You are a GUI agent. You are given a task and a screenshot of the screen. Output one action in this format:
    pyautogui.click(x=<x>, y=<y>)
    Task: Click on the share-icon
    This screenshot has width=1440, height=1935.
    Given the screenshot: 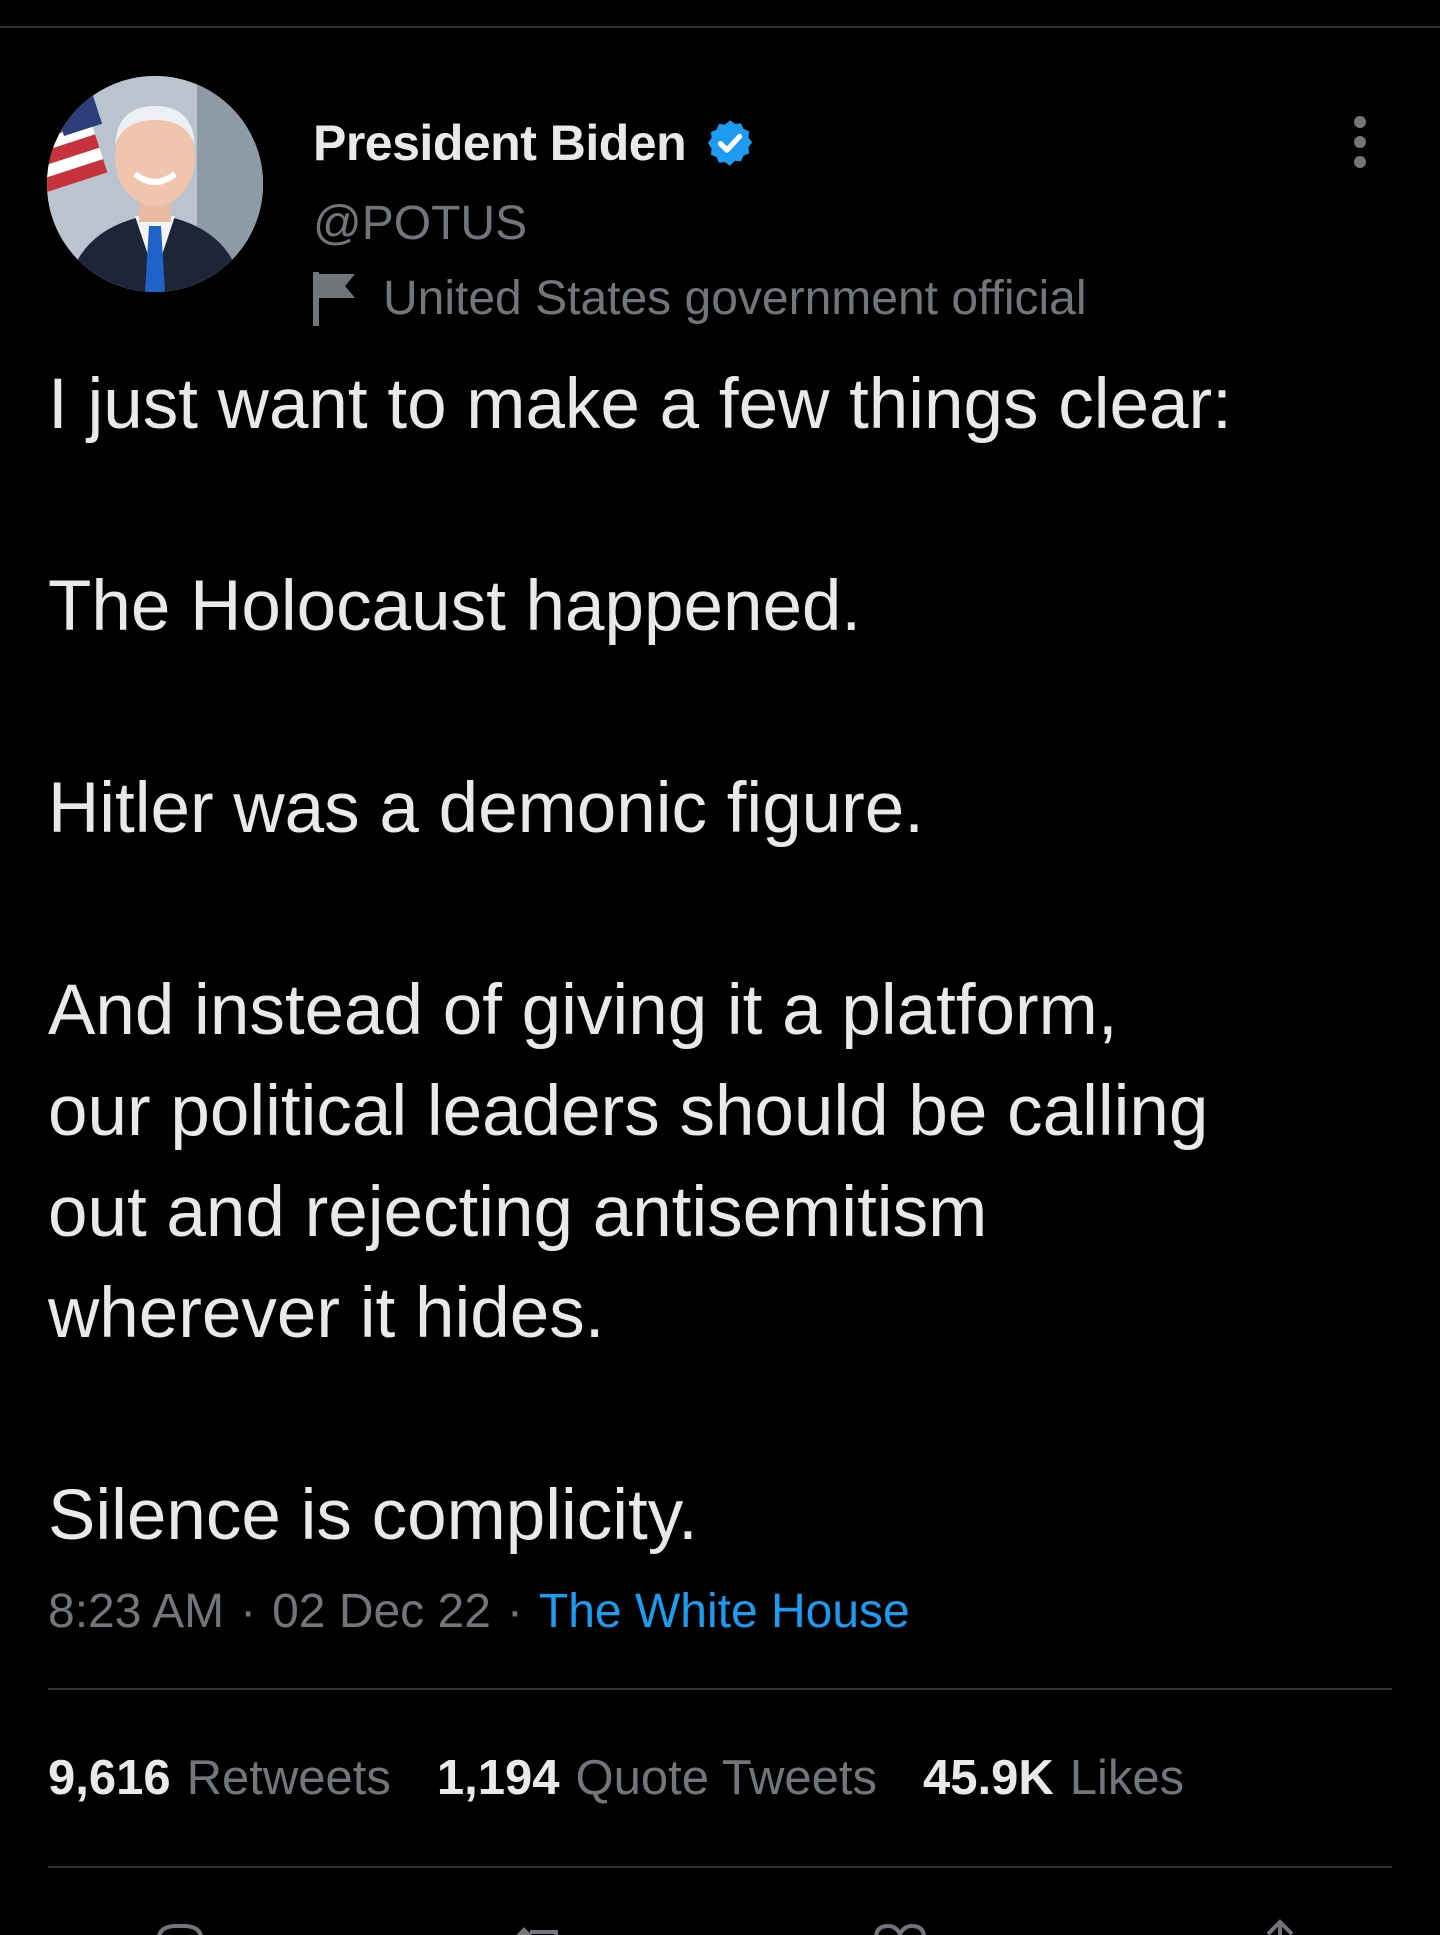 What is the action you would take?
    pyautogui.click(x=1280, y=1927)
    